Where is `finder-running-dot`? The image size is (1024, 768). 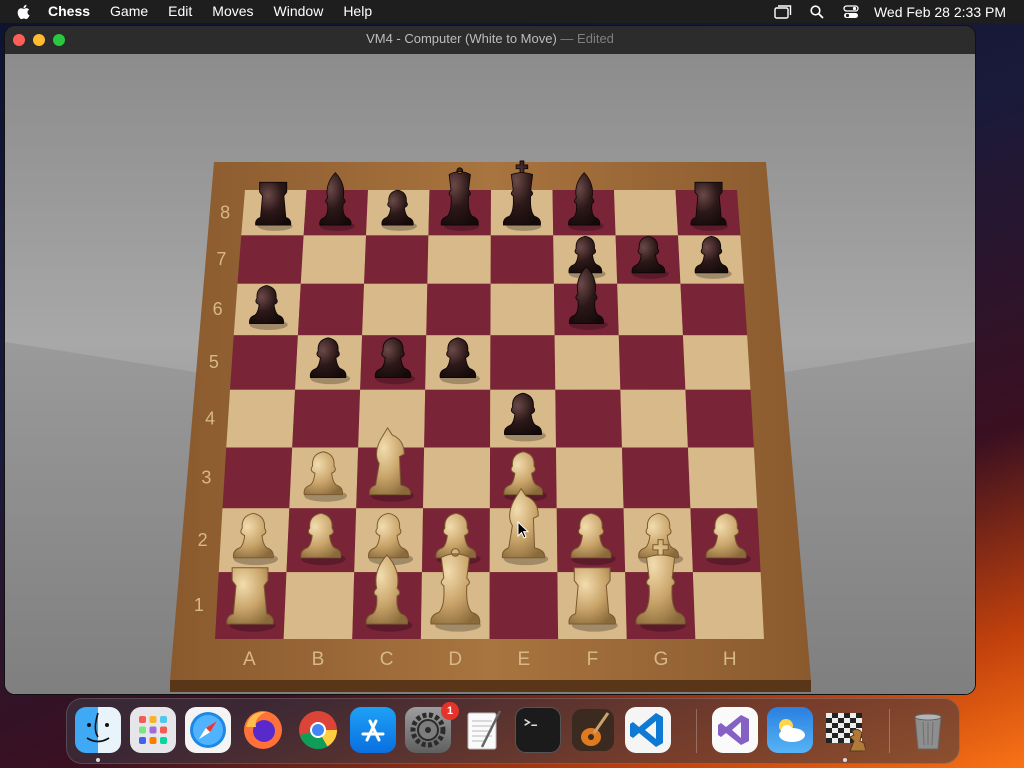 finder-running-dot is located at coordinates (98, 760).